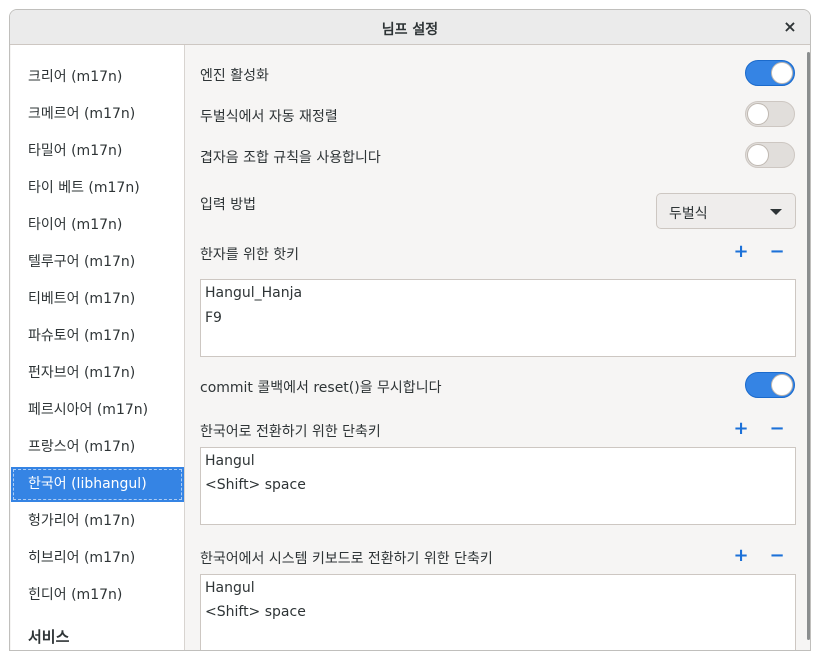 Image resolution: width=820 pixels, height=655 pixels. Describe the element at coordinates (770, 114) in the screenshot. I see `auto-reorder-switch` at that location.